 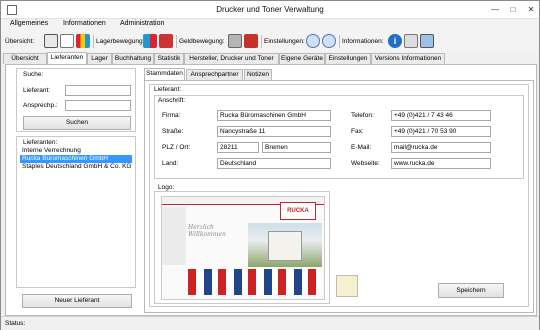 I want to click on document-icon, so click(x=67, y=41).